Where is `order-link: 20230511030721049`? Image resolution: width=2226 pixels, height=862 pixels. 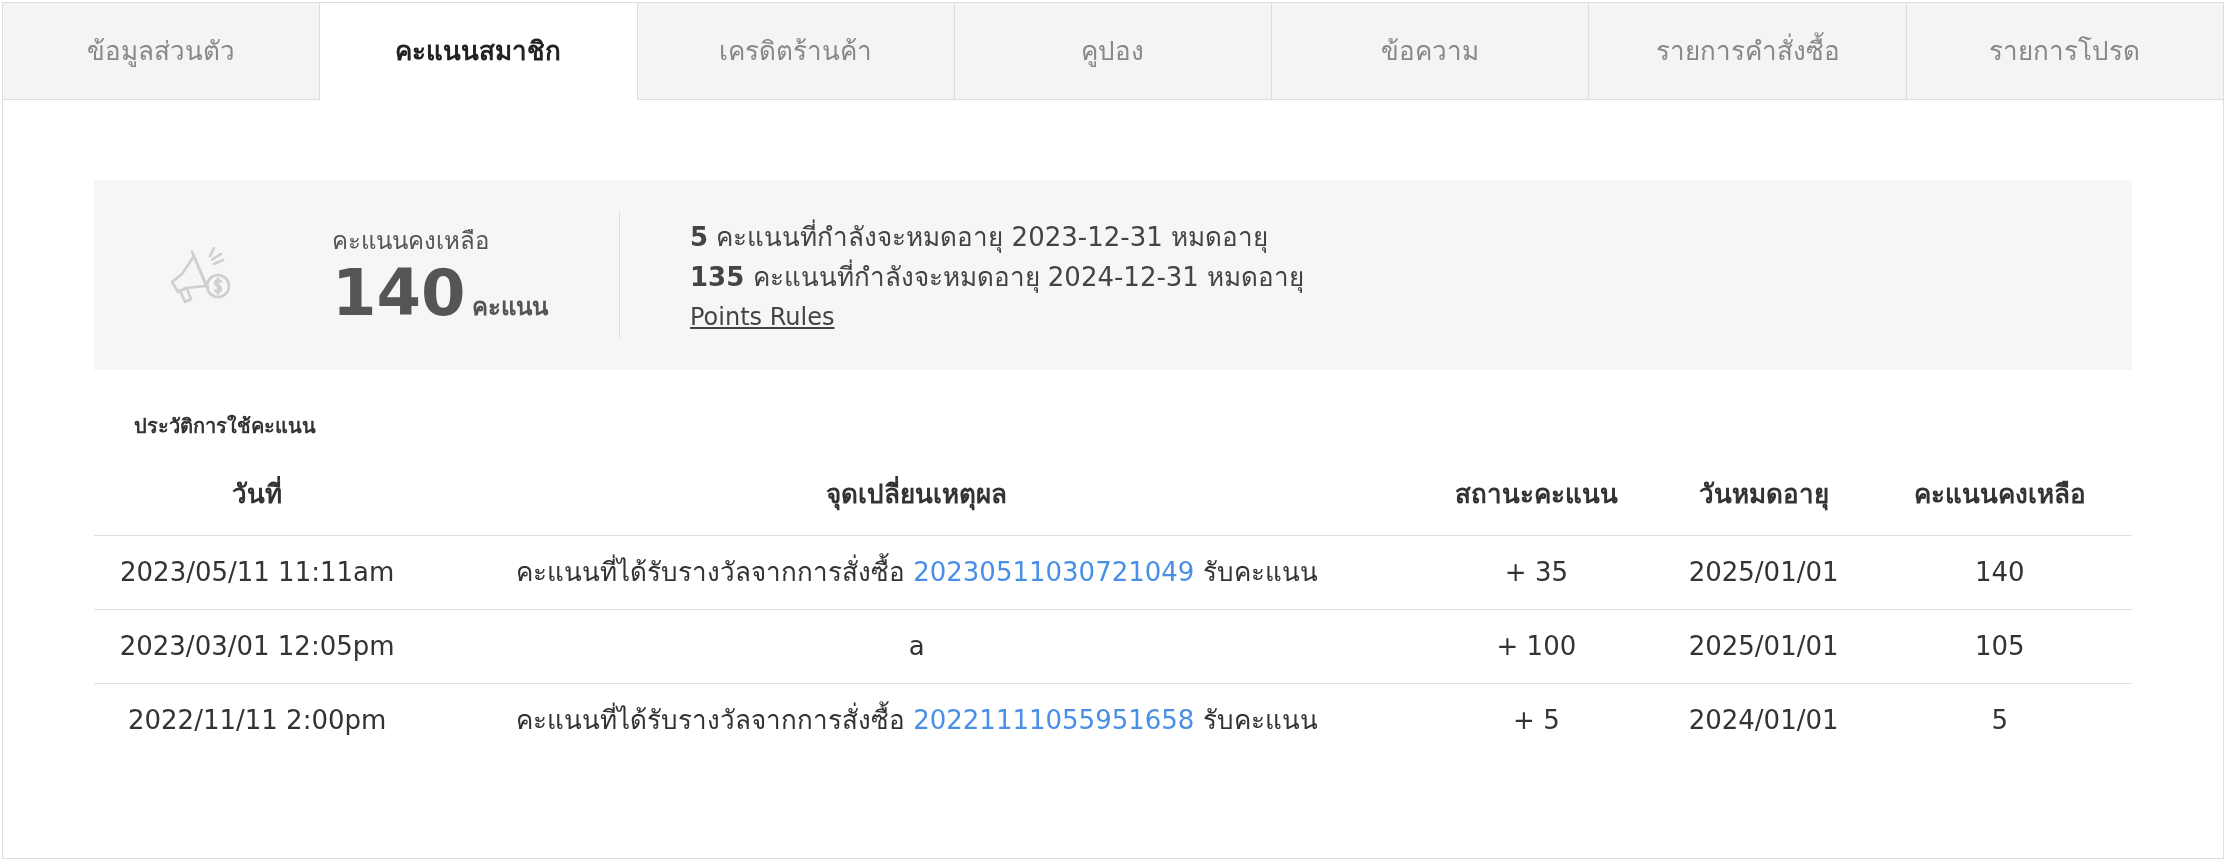
order-link: 20230511030721049 is located at coordinates (1054, 571).